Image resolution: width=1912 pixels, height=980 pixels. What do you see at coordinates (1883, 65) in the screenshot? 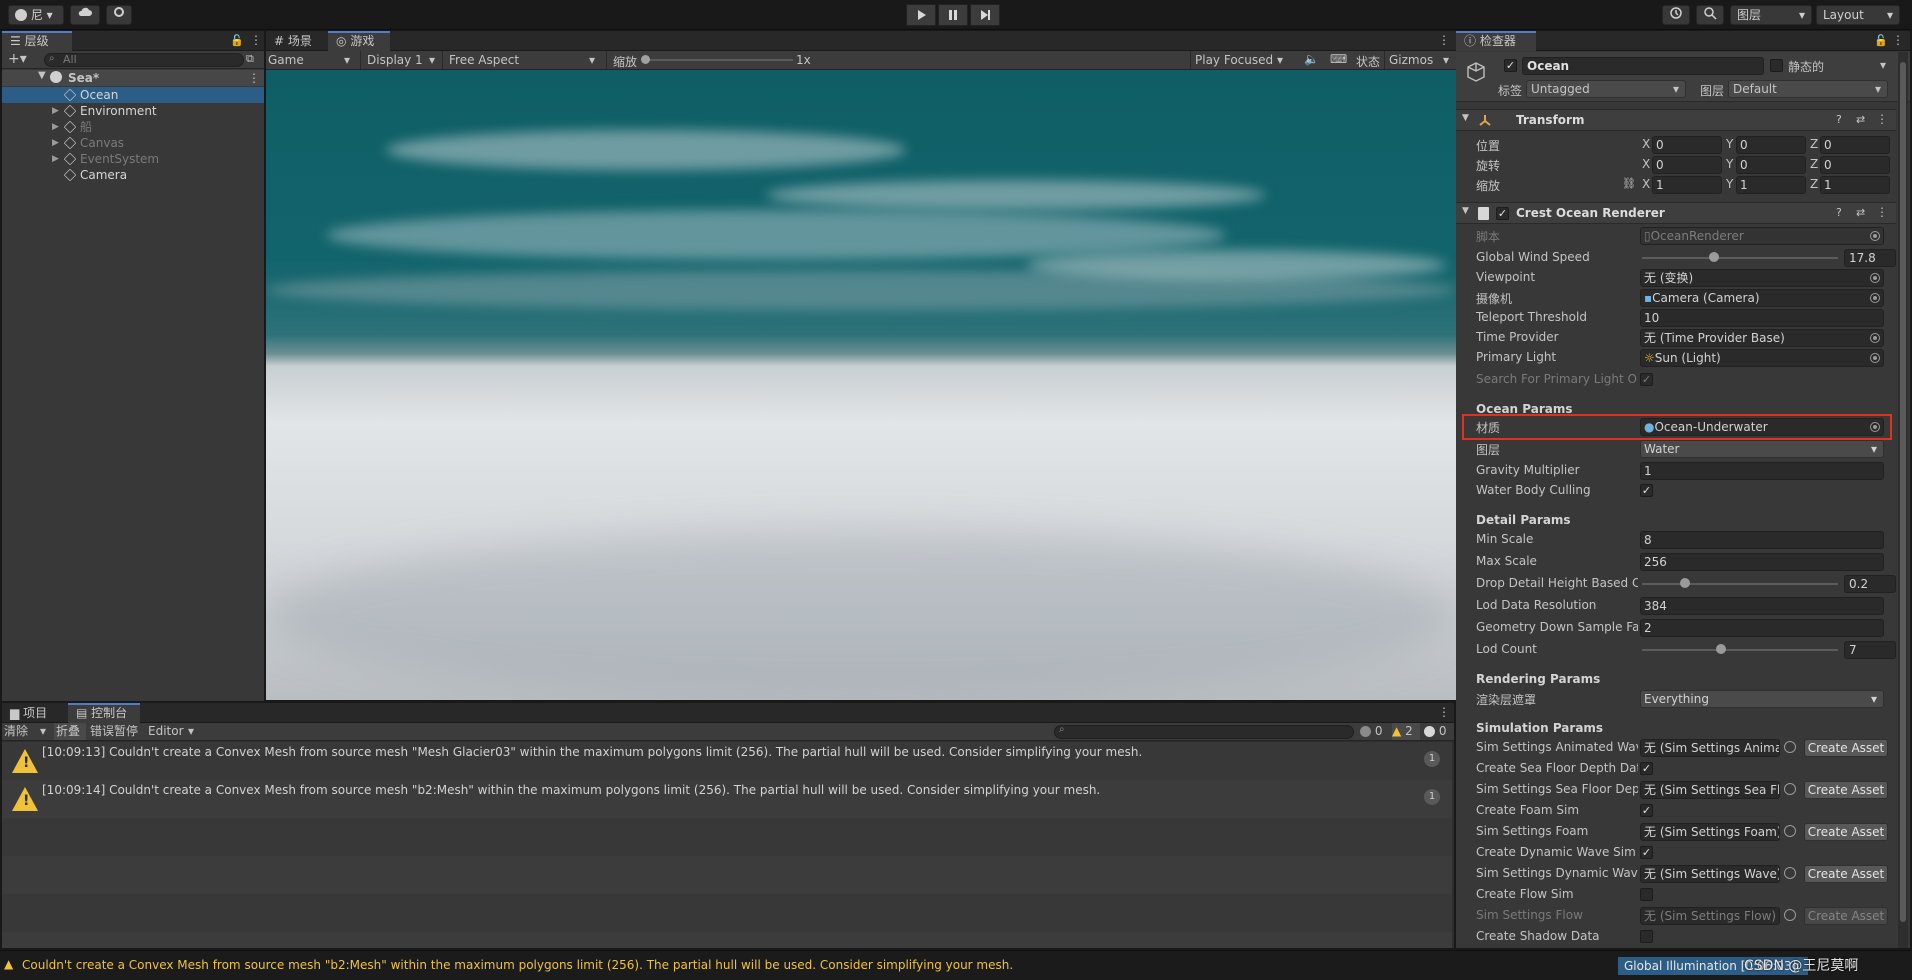
I see `chevron-down-icon: ▾` at bounding box center [1883, 65].